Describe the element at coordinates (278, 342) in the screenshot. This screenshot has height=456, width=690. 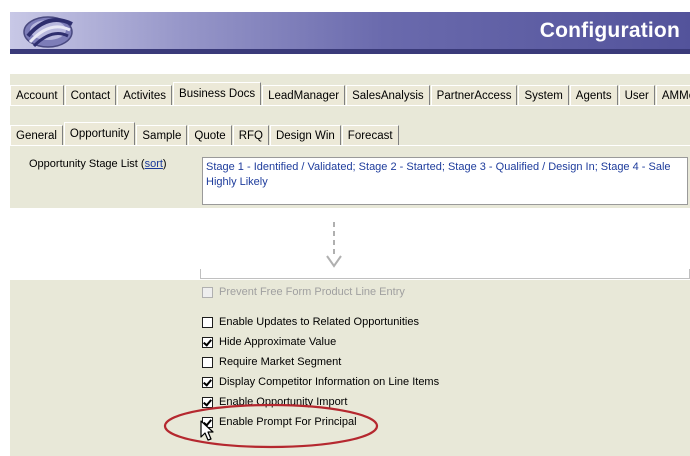
I see `option-label: Hide Approximate Value` at that location.